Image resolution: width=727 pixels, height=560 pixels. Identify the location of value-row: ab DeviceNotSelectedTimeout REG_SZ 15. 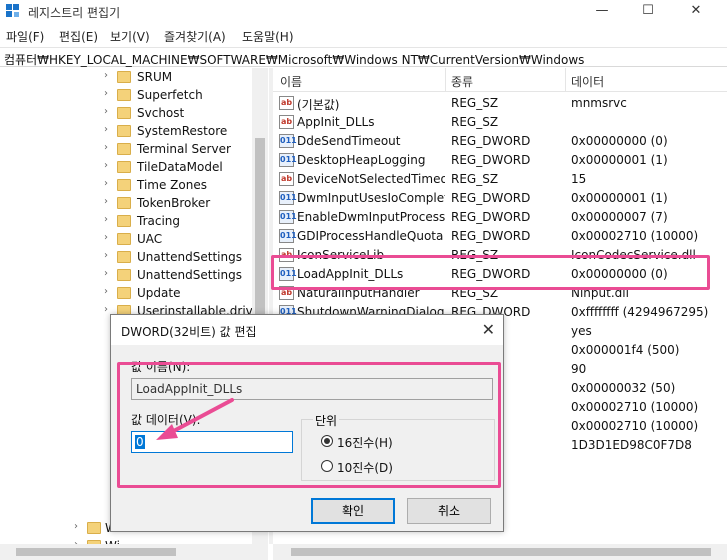
(500, 179).